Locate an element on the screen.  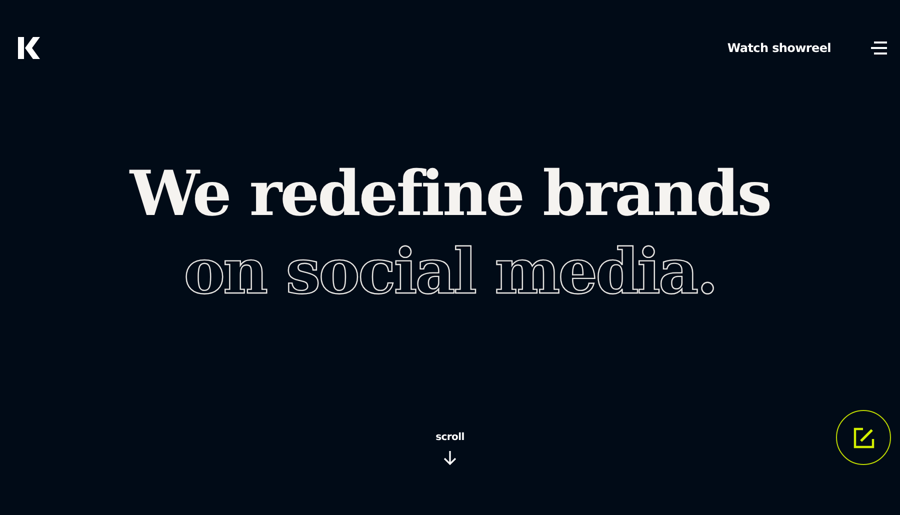
menu-icon is located at coordinates (879, 48).